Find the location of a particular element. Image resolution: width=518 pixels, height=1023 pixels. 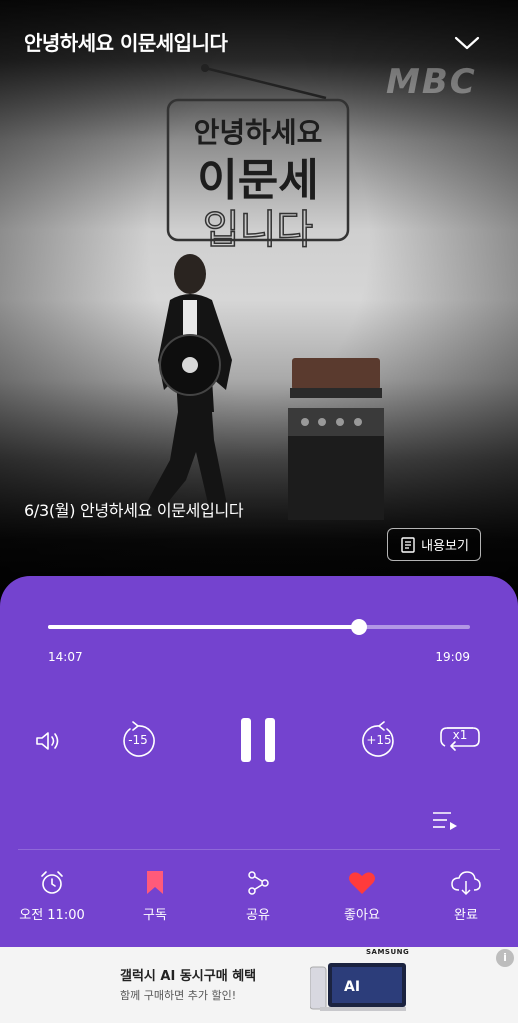

playlist-icon is located at coordinates (445, 821).